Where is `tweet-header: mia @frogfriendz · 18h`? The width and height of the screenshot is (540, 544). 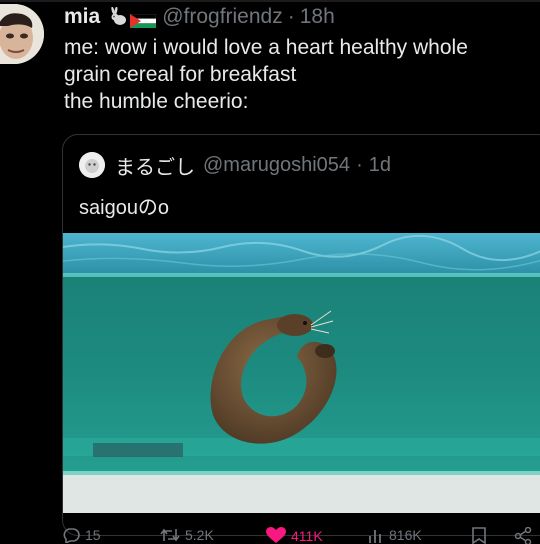 tweet-header: mia @frogfriendz · 18h is located at coordinates (199, 17).